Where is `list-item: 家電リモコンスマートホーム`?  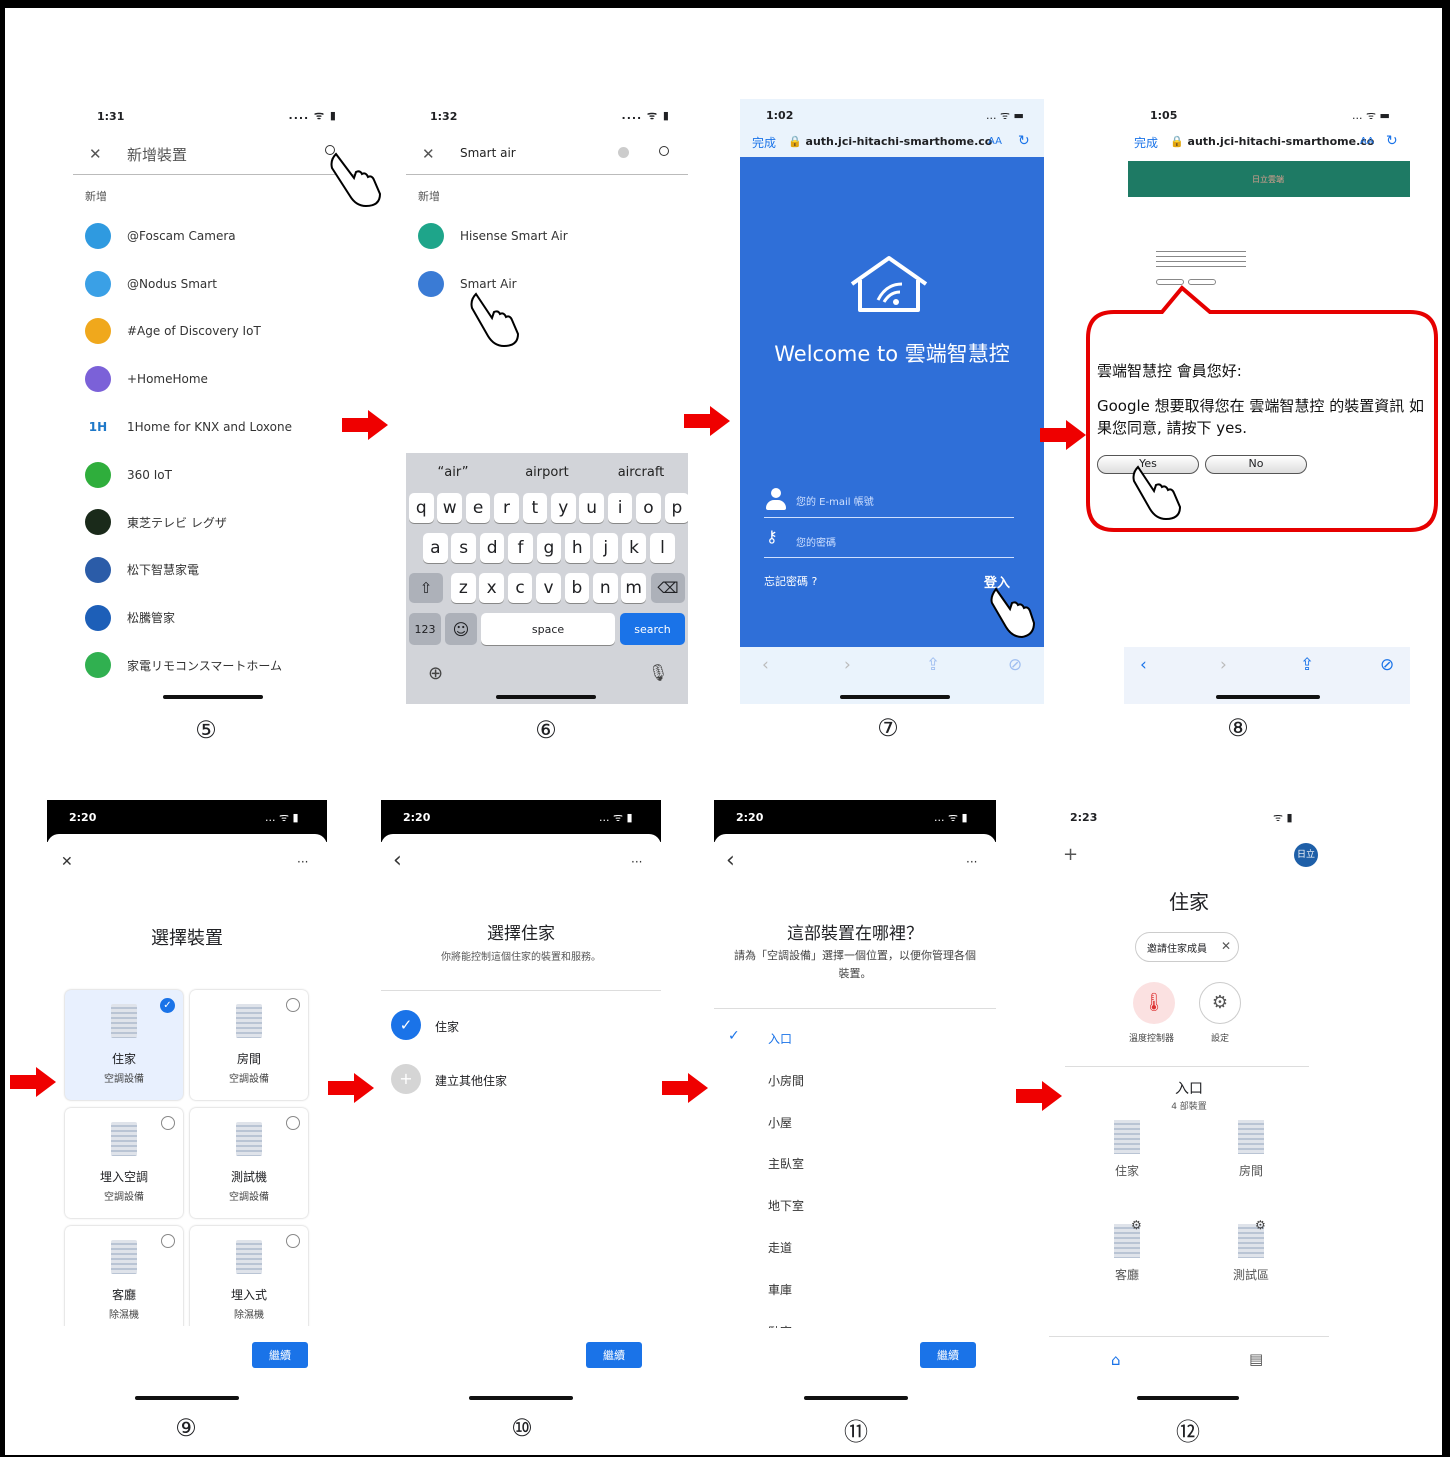
list-item: 家電リモコンスマートホーム is located at coordinates (183, 665).